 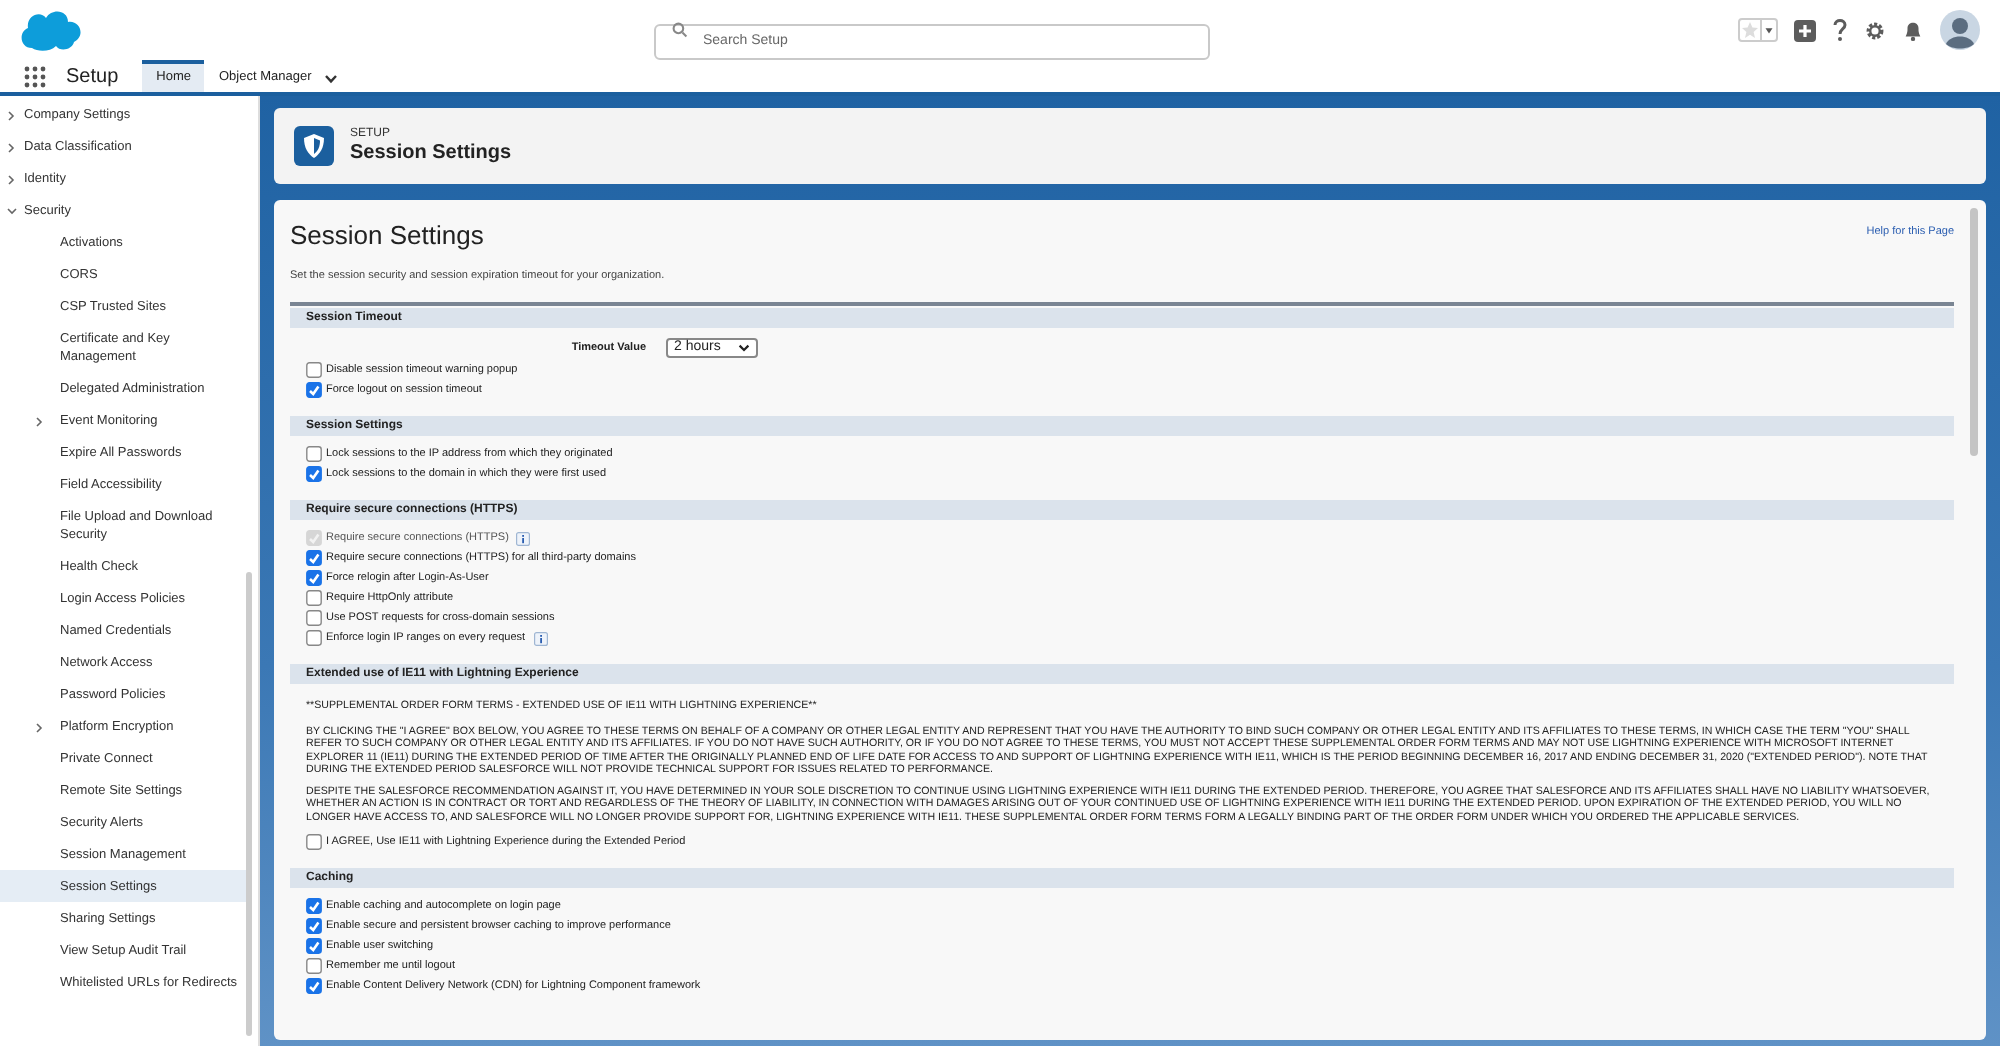 I want to click on bell-icon, so click(x=1913, y=30).